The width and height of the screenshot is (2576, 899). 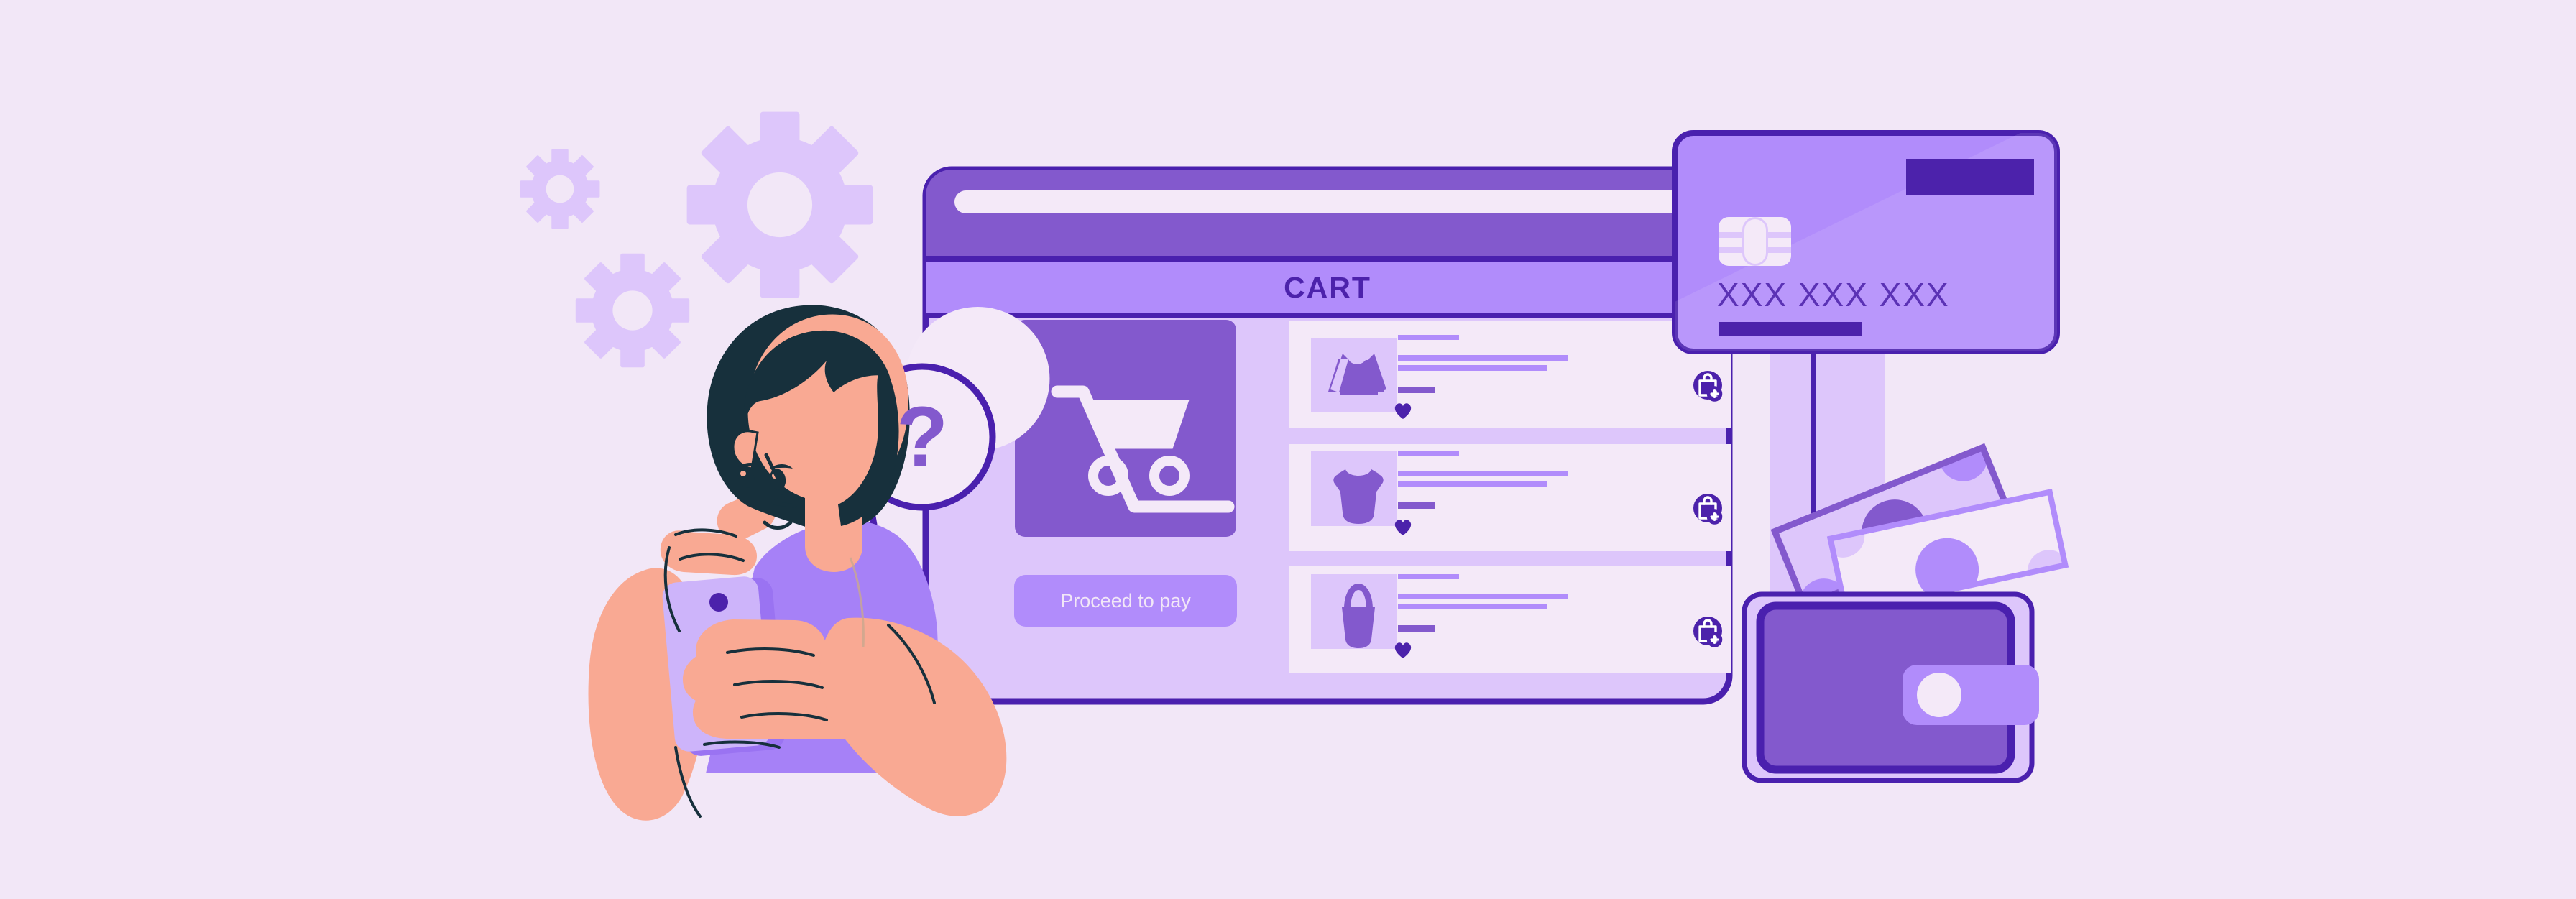 What do you see at coordinates (913, 717) in the screenshot?
I see `arm-right` at bounding box center [913, 717].